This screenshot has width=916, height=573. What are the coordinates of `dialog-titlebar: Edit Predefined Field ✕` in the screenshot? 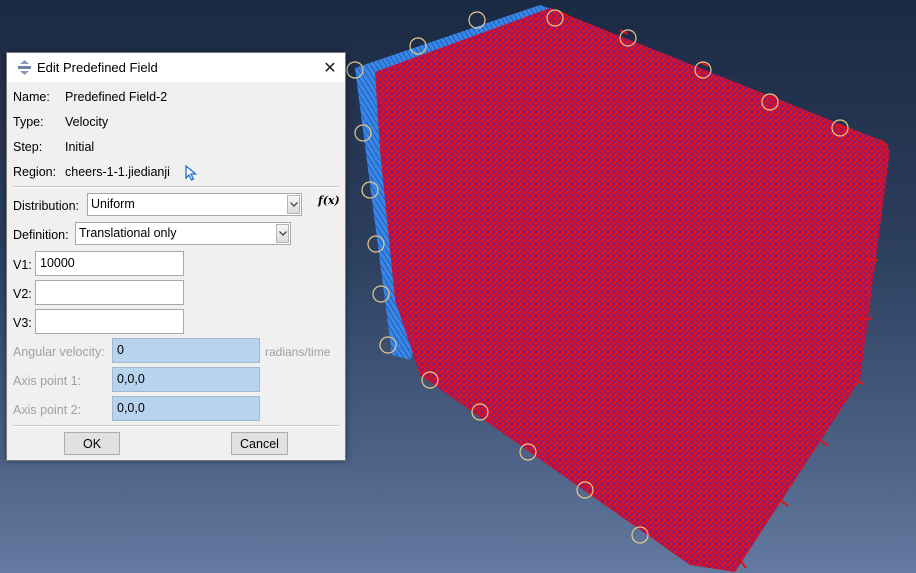 It's located at (176, 67).